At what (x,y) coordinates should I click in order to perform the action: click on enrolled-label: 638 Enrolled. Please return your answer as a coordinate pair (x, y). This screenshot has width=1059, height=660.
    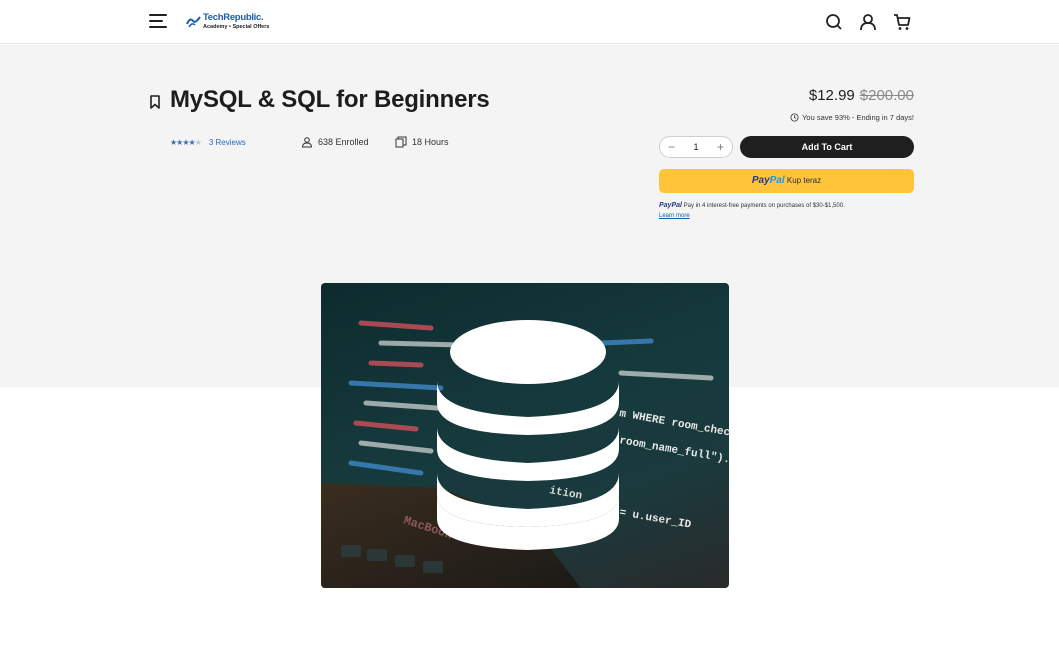
    Looking at the image, I should click on (343, 142).